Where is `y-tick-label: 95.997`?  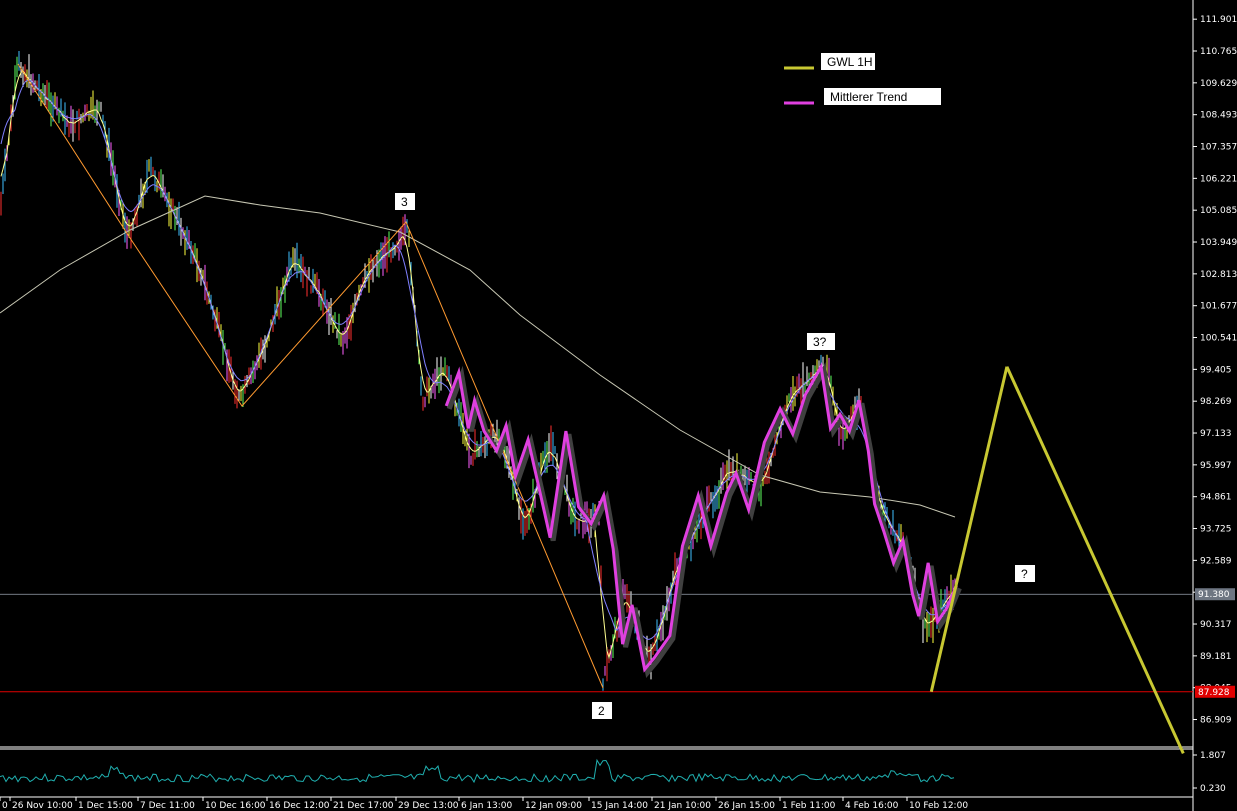
y-tick-label: 95.997 is located at coordinates (1216, 466).